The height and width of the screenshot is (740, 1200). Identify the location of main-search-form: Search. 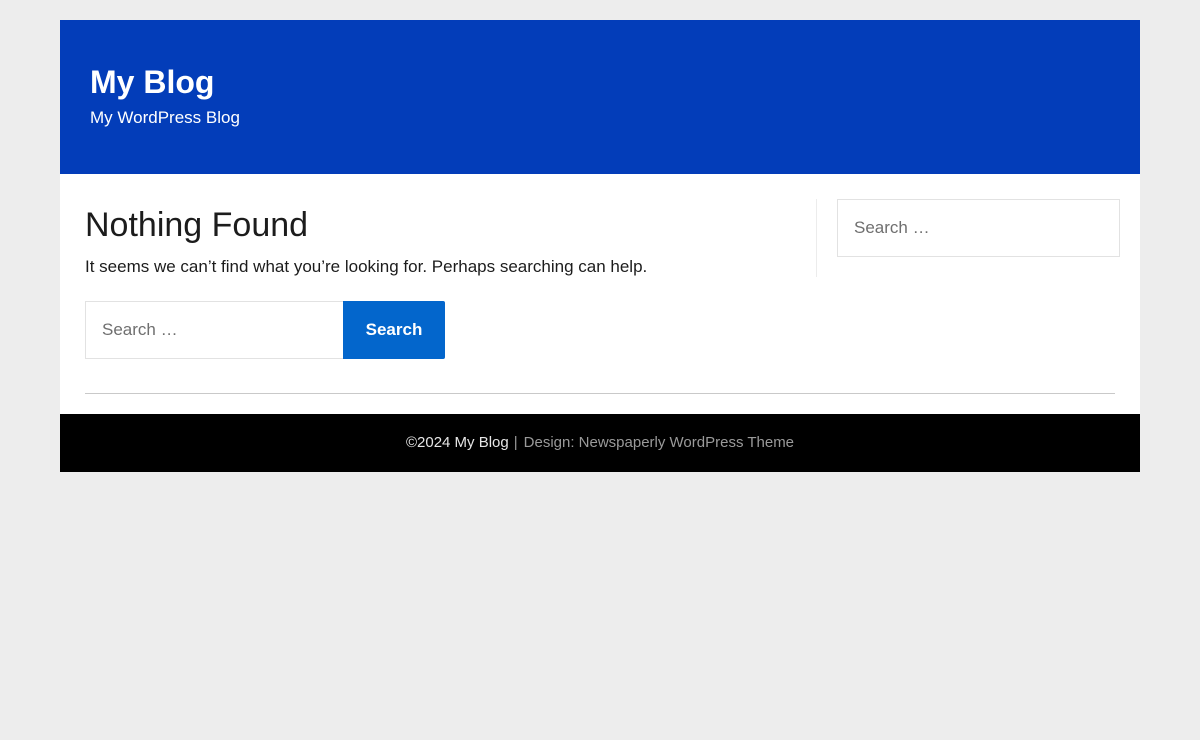
(265, 330).